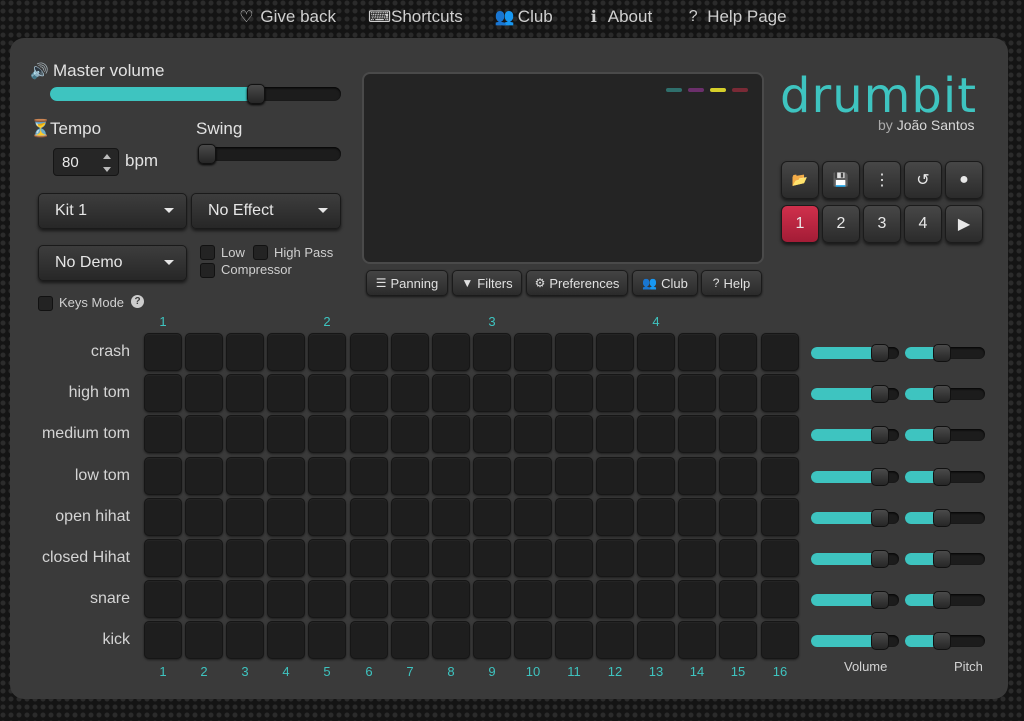 This screenshot has height=721, width=1024. What do you see at coordinates (207, 270) in the screenshot?
I see `compressor-checkbox` at bounding box center [207, 270].